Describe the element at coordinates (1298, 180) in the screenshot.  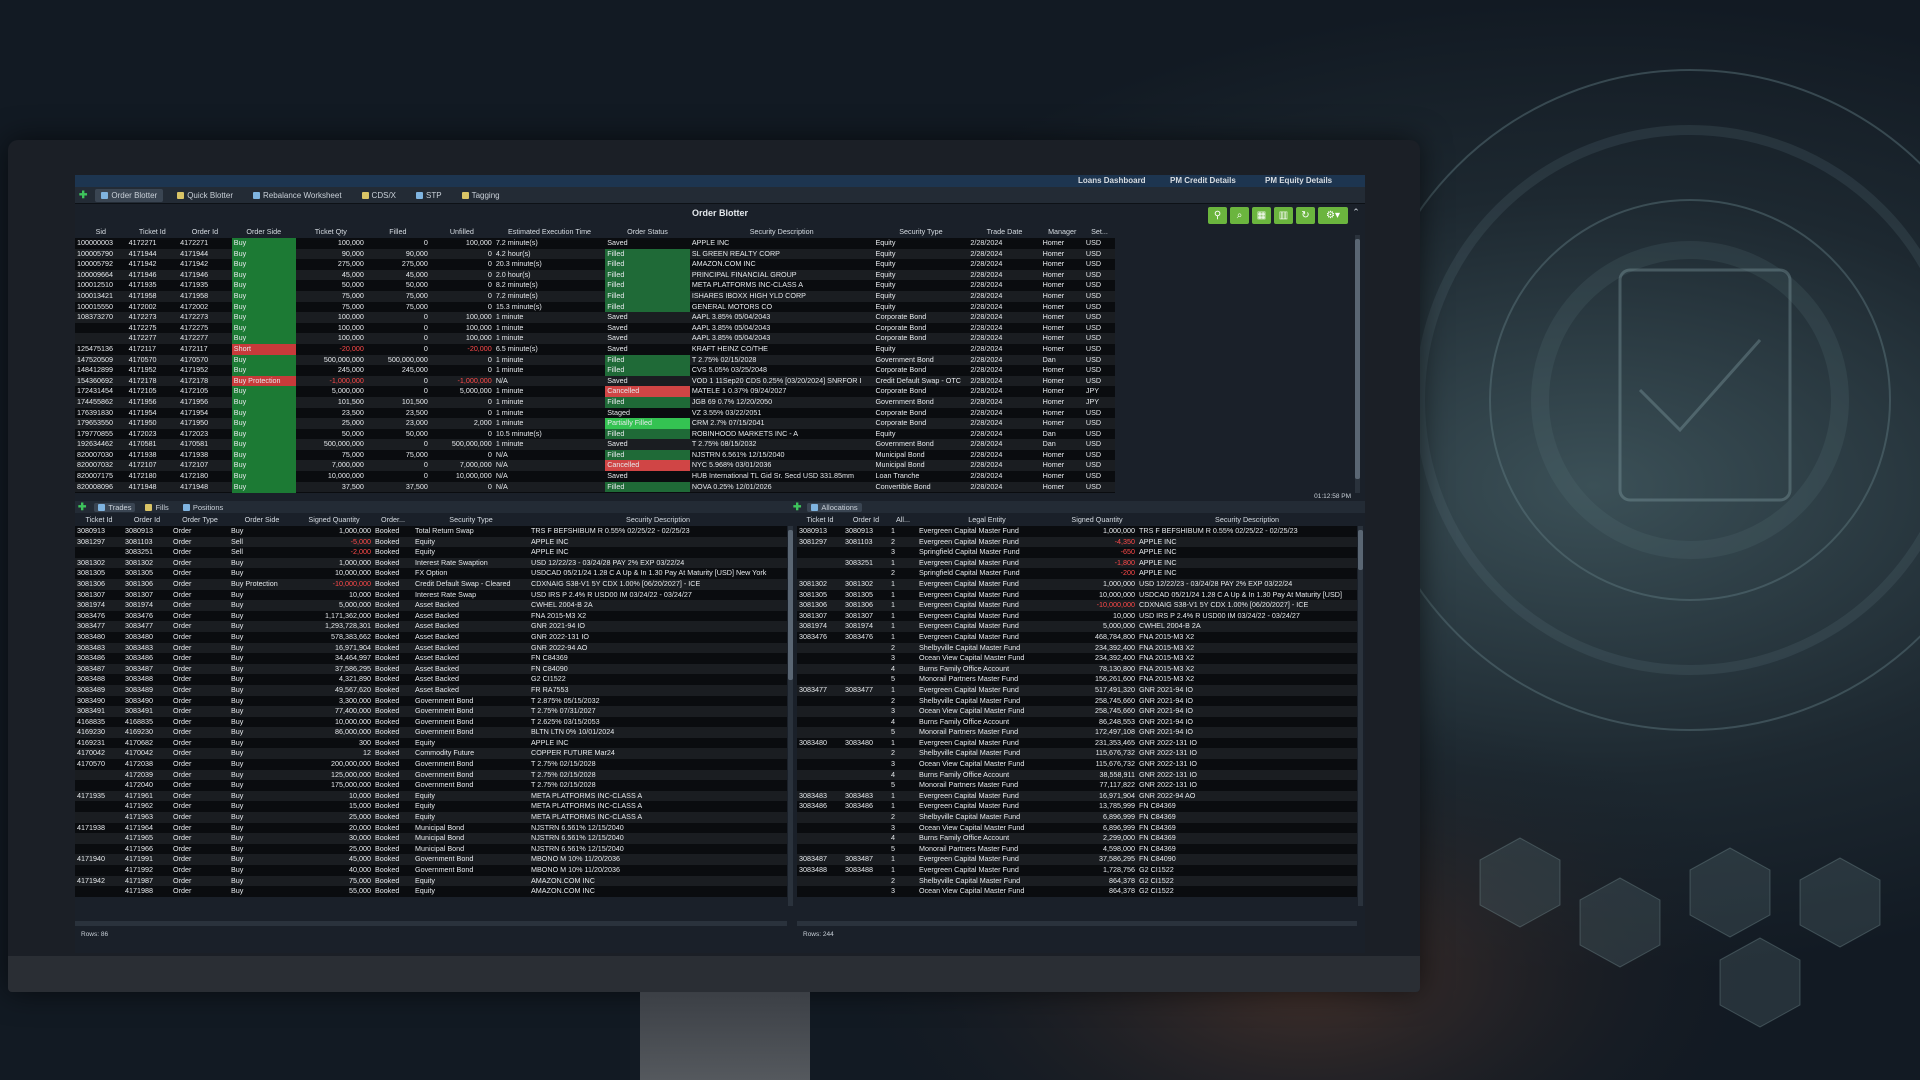
I see `tab-pm-equity-details: PM Equity Details` at that location.